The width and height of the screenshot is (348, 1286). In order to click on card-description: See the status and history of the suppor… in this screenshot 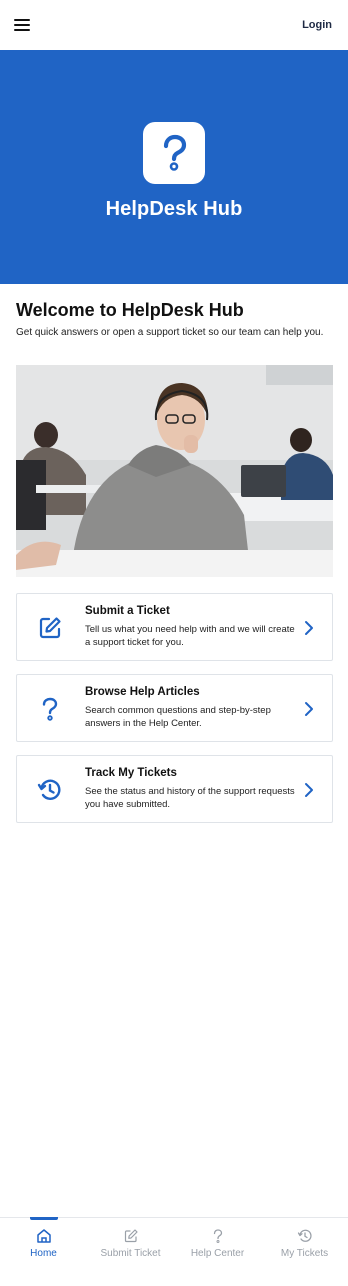, I will do `click(190, 798)`.